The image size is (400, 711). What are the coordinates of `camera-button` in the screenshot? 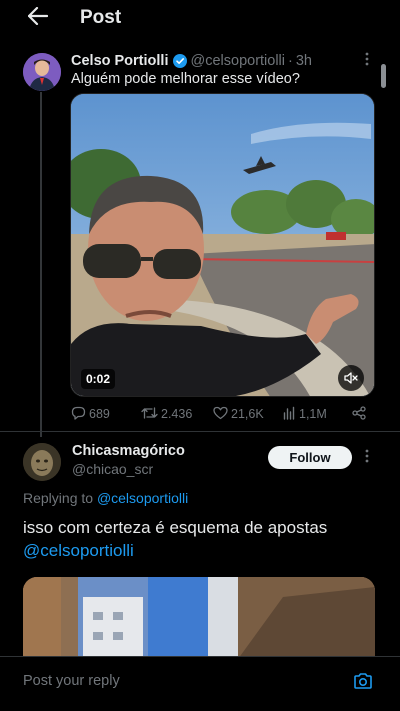 It's located at (363, 683).